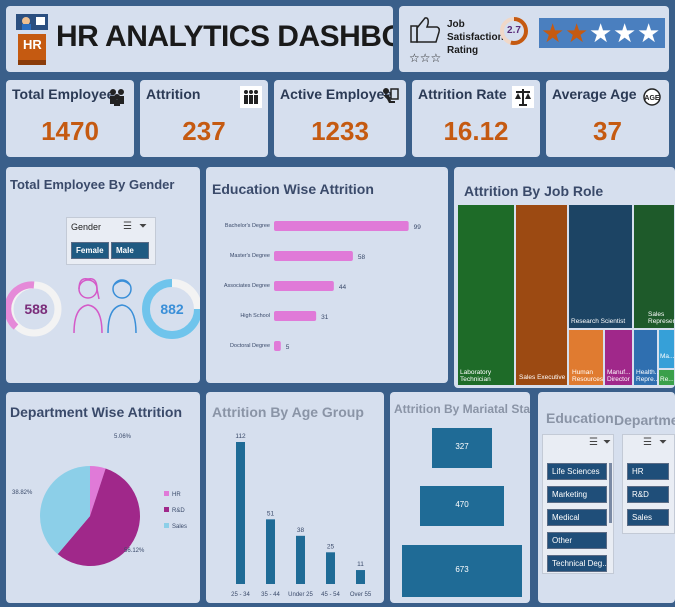 This screenshot has height=607, width=675. I want to click on job-satisfaction-gauge: 2.7, so click(514, 31).